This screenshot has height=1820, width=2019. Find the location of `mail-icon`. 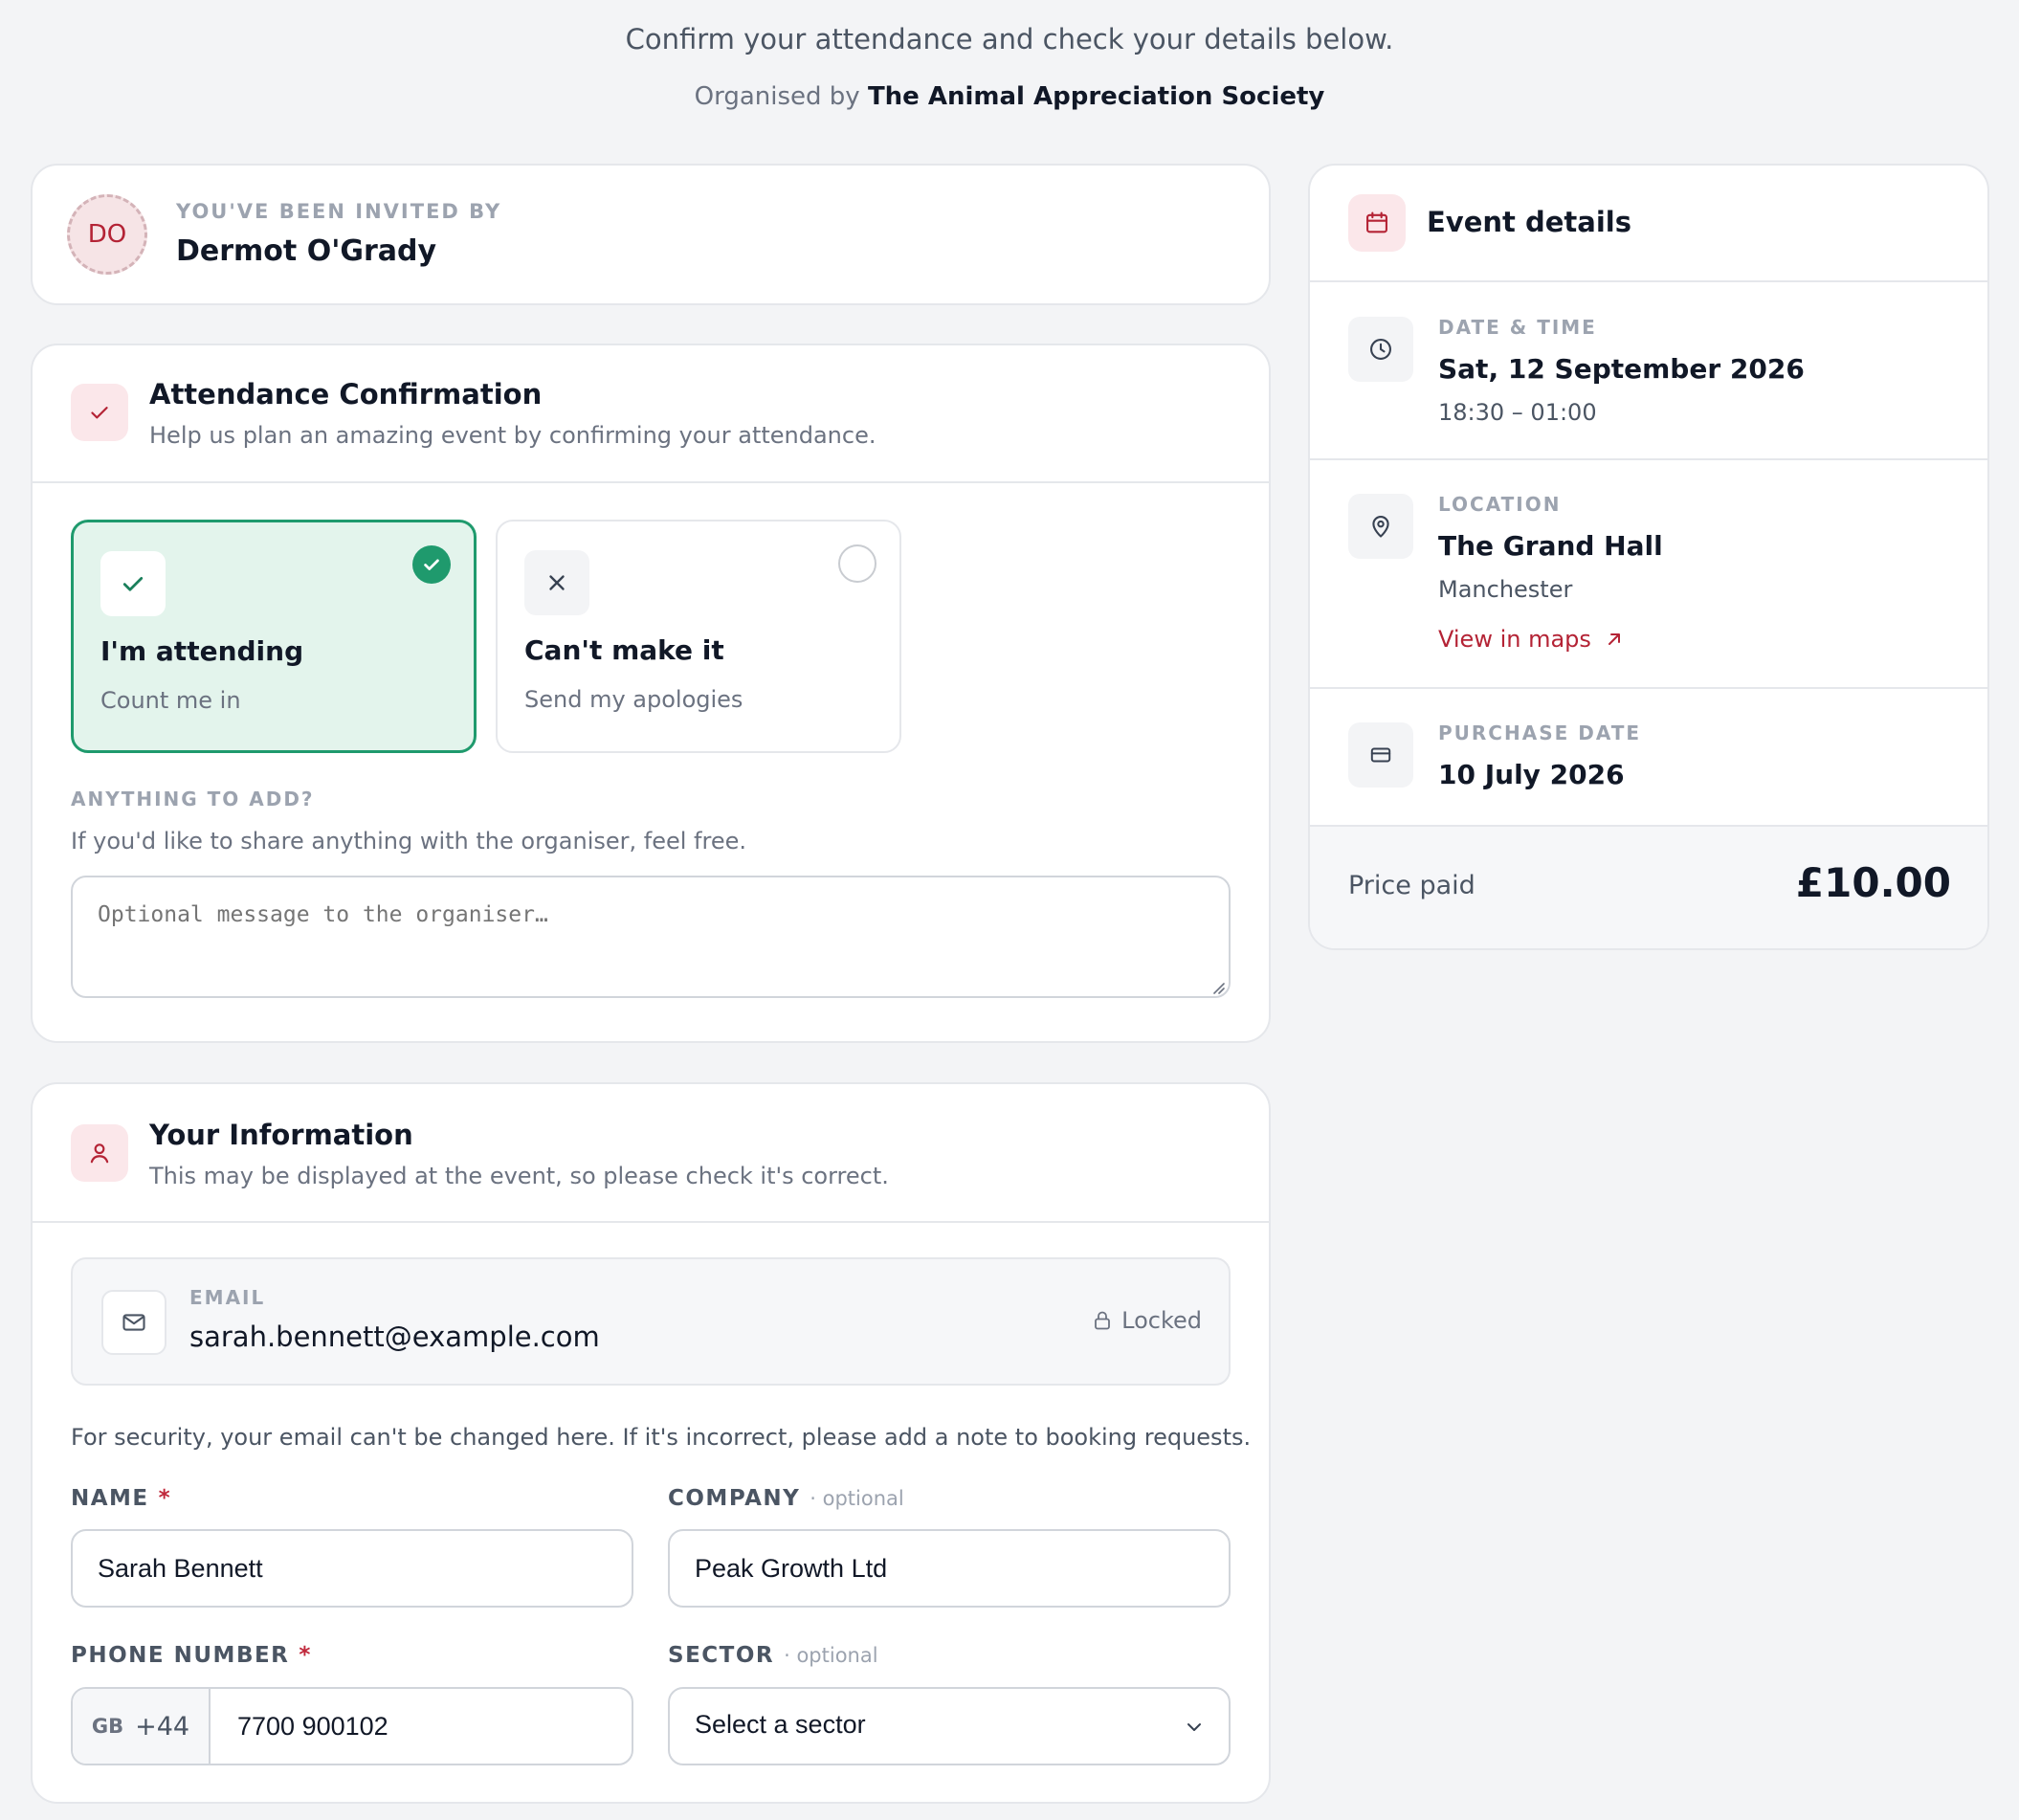

mail-icon is located at coordinates (134, 1323).